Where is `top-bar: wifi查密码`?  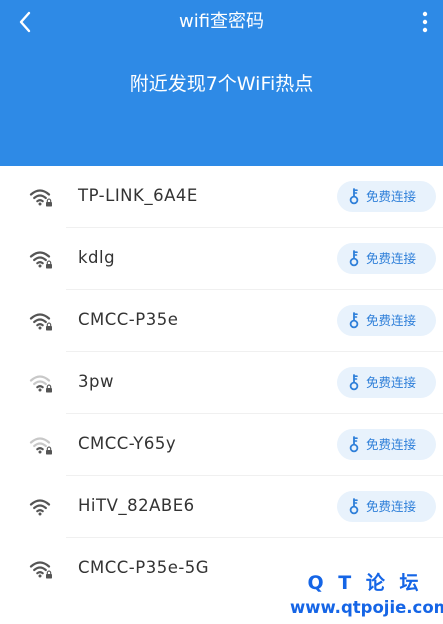
top-bar: wifi查密码 is located at coordinates (221, 22).